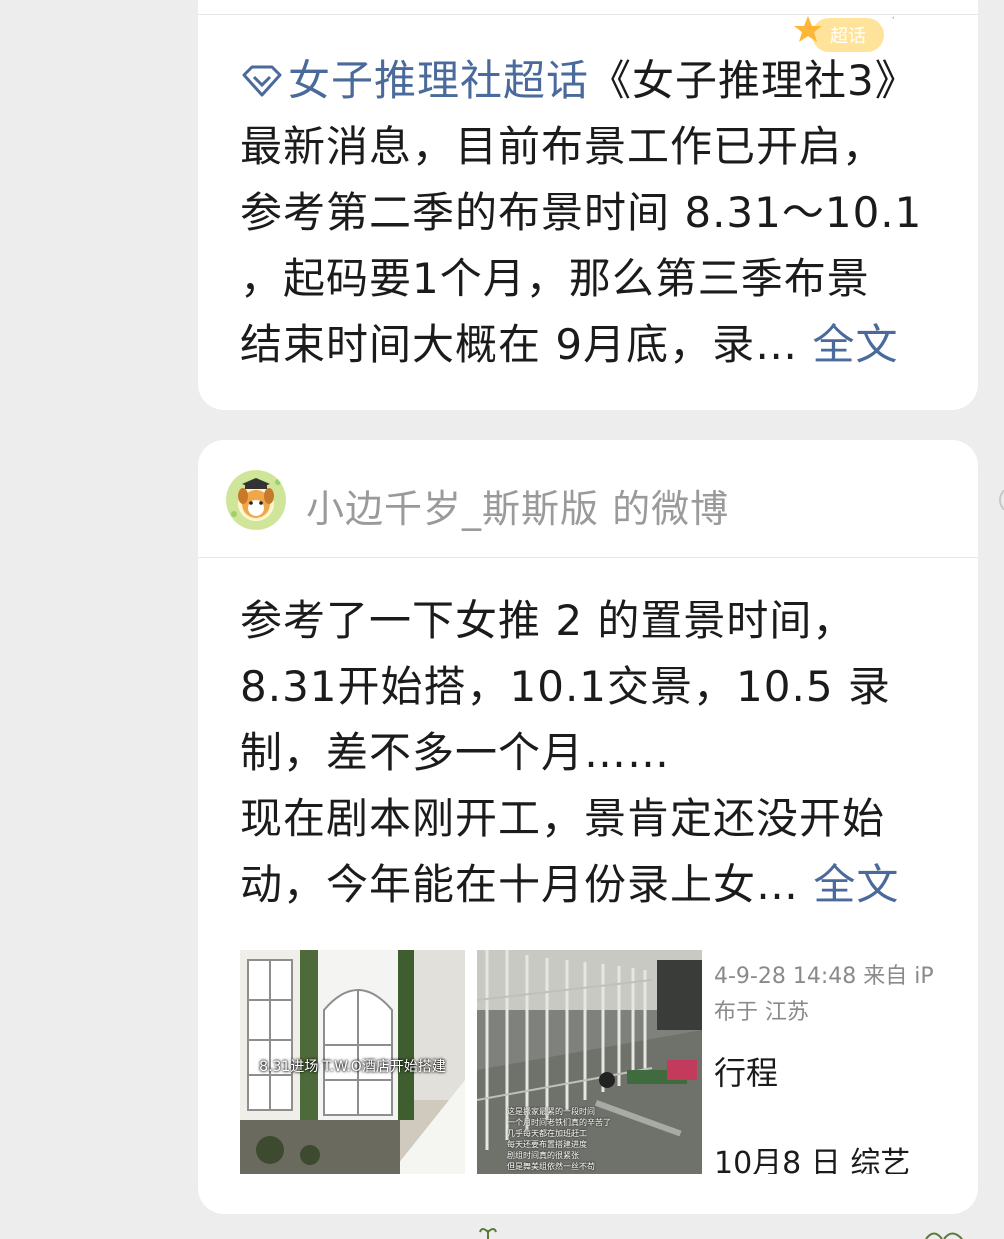 The width and height of the screenshot is (1004, 1239). I want to click on overlay-line: 每天还要布置搭建进度, so click(547, 1144).